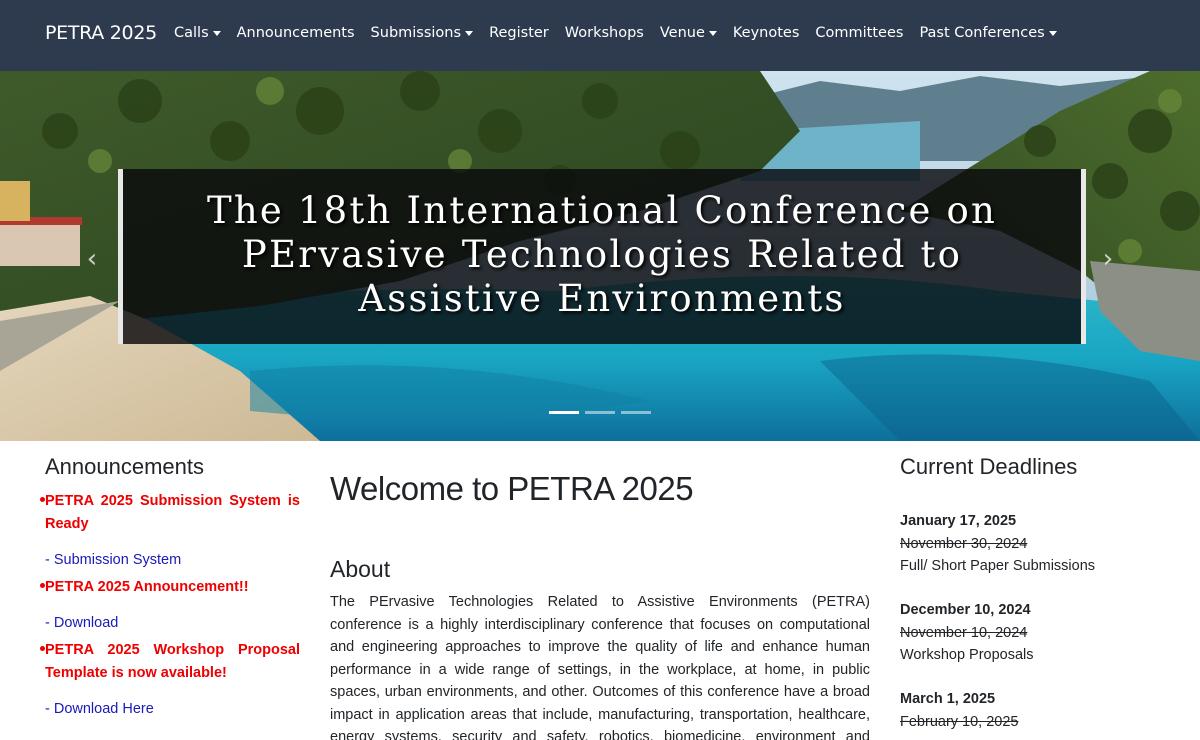 This screenshot has width=1200, height=740. Describe the element at coordinates (191, 33) in the screenshot. I see `nav-item-label: Calls` at that location.